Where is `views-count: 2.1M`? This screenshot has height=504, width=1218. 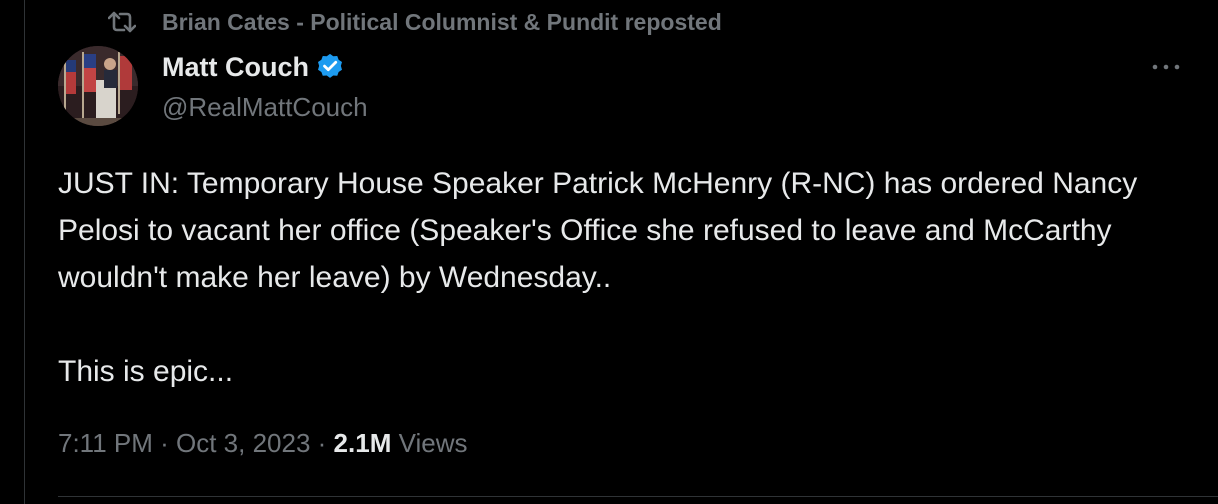
views-count: 2.1M is located at coordinates (362, 443).